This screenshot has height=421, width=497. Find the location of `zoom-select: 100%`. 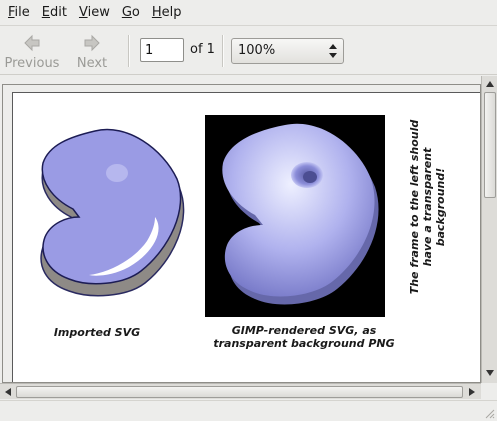

zoom-select: 100% is located at coordinates (287, 51).